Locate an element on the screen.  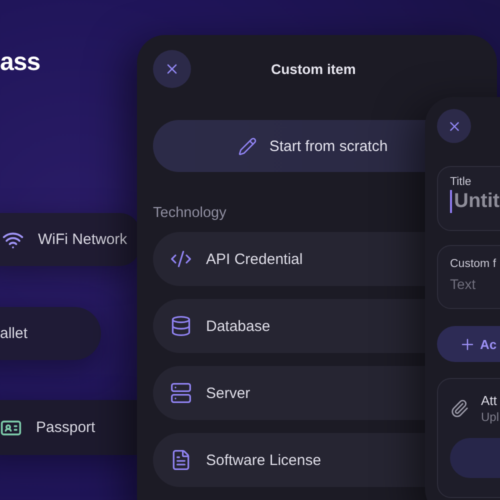
item-card: allet is located at coordinates (50, 333).